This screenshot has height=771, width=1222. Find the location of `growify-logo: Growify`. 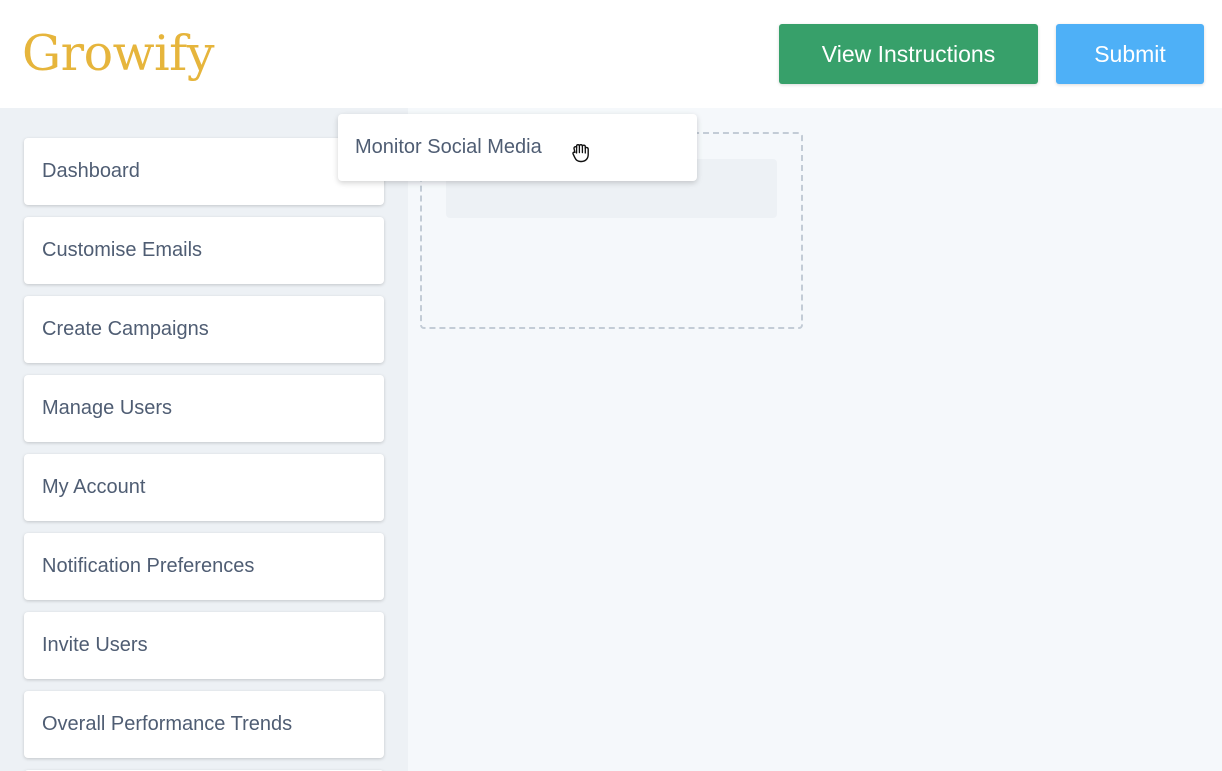

growify-logo: Growify is located at coordinates (118, 53).